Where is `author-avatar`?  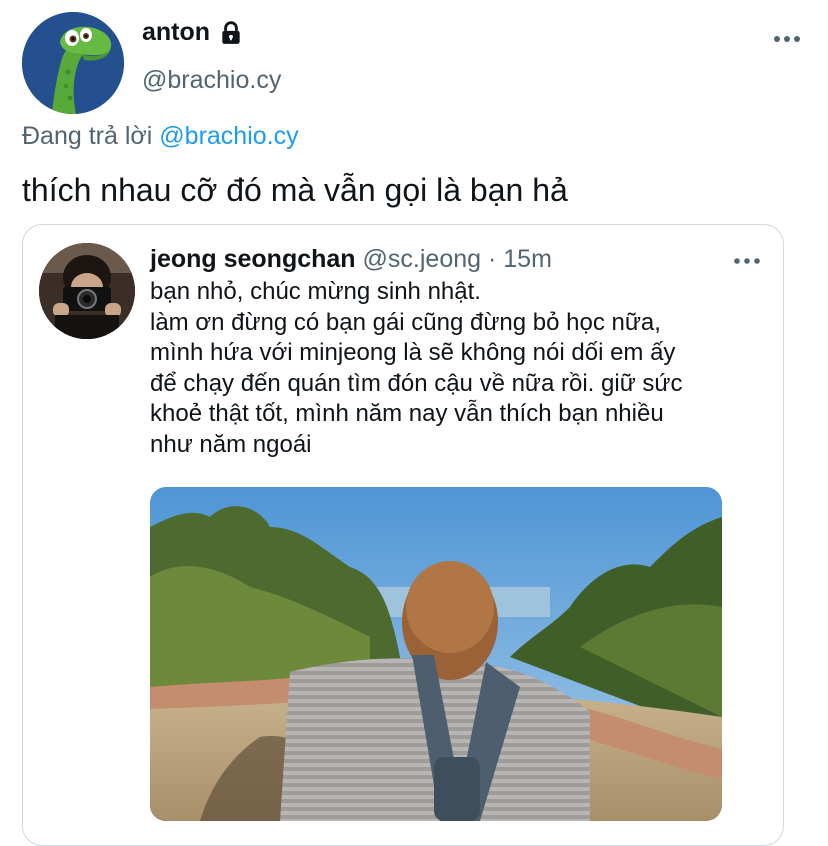
author-avatar is located at coordinates (73, 63).